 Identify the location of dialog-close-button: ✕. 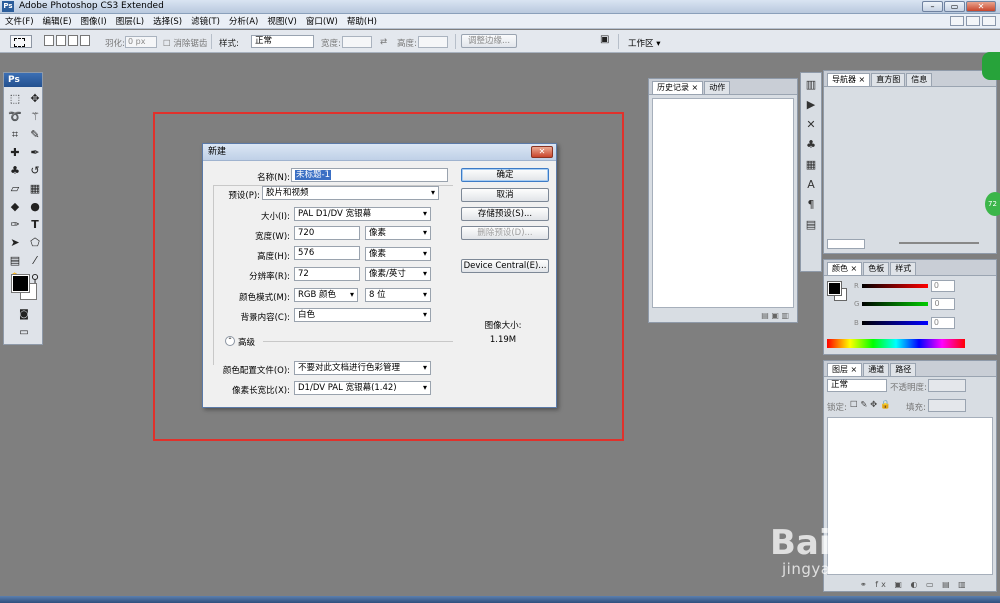
(542, 152).